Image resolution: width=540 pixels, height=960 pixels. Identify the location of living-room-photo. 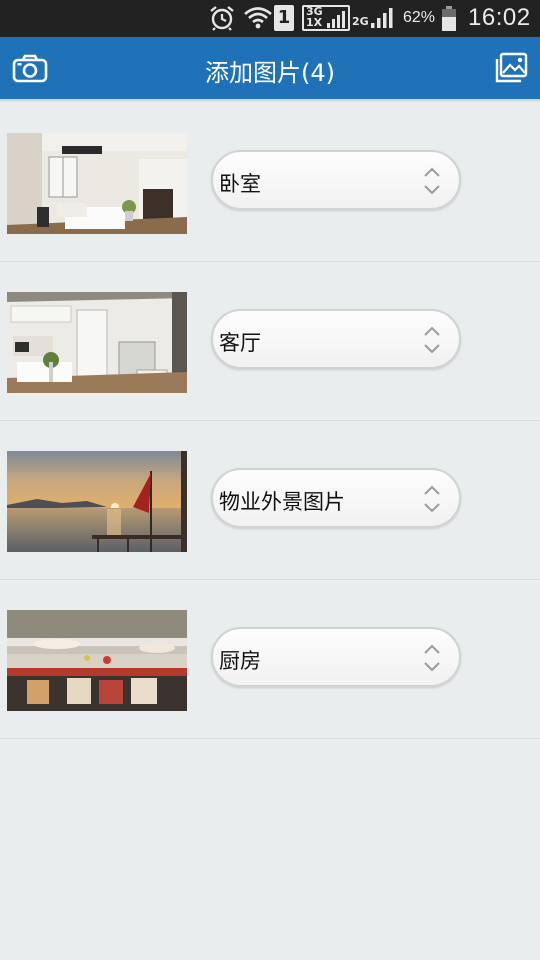
(97, 342).